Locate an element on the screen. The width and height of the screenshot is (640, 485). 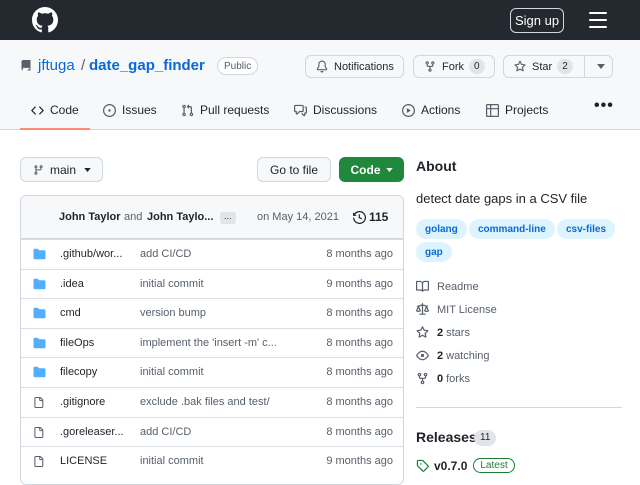
star-count: 2 is located at coordinates (565, 66).